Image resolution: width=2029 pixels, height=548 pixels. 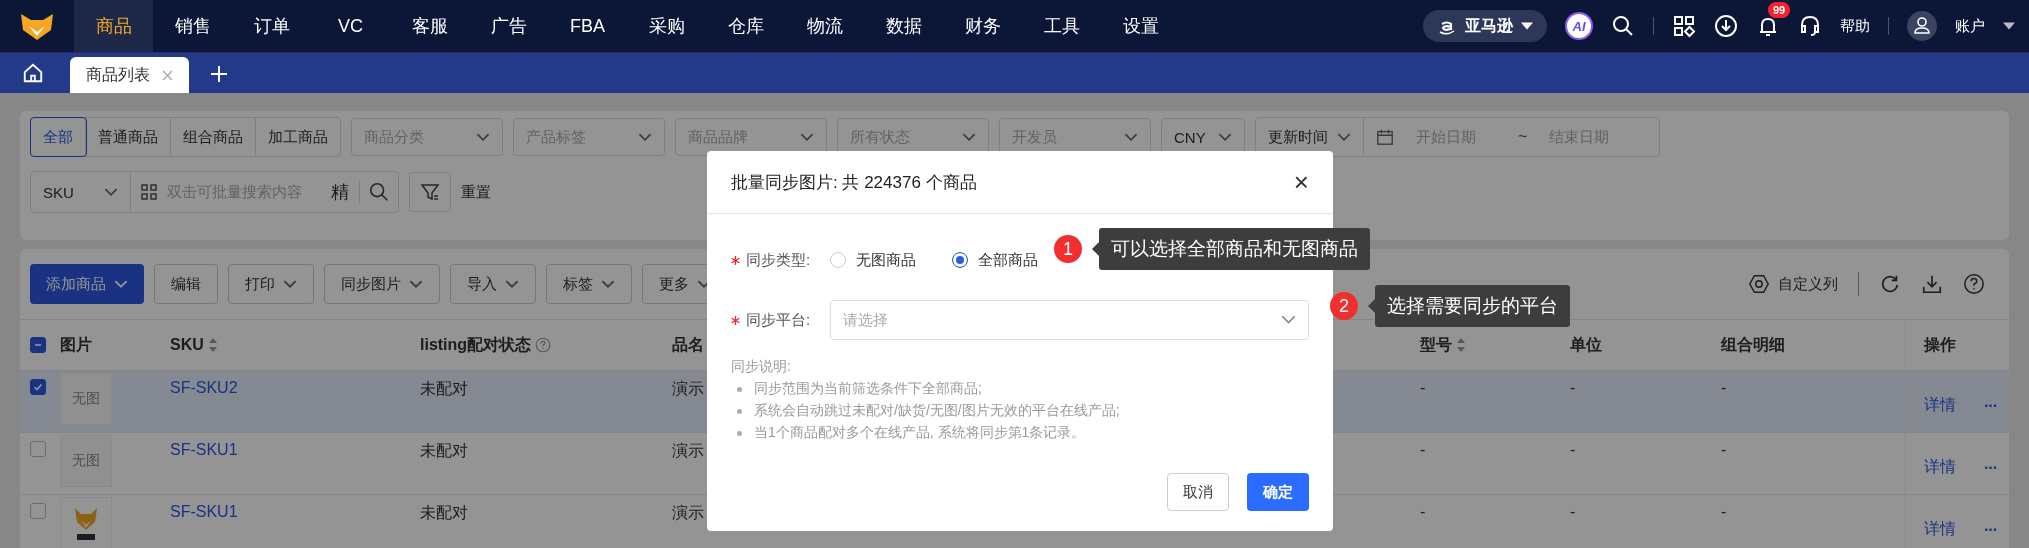 I want to click on nav-item: 数据, so click(x=903, y=26).